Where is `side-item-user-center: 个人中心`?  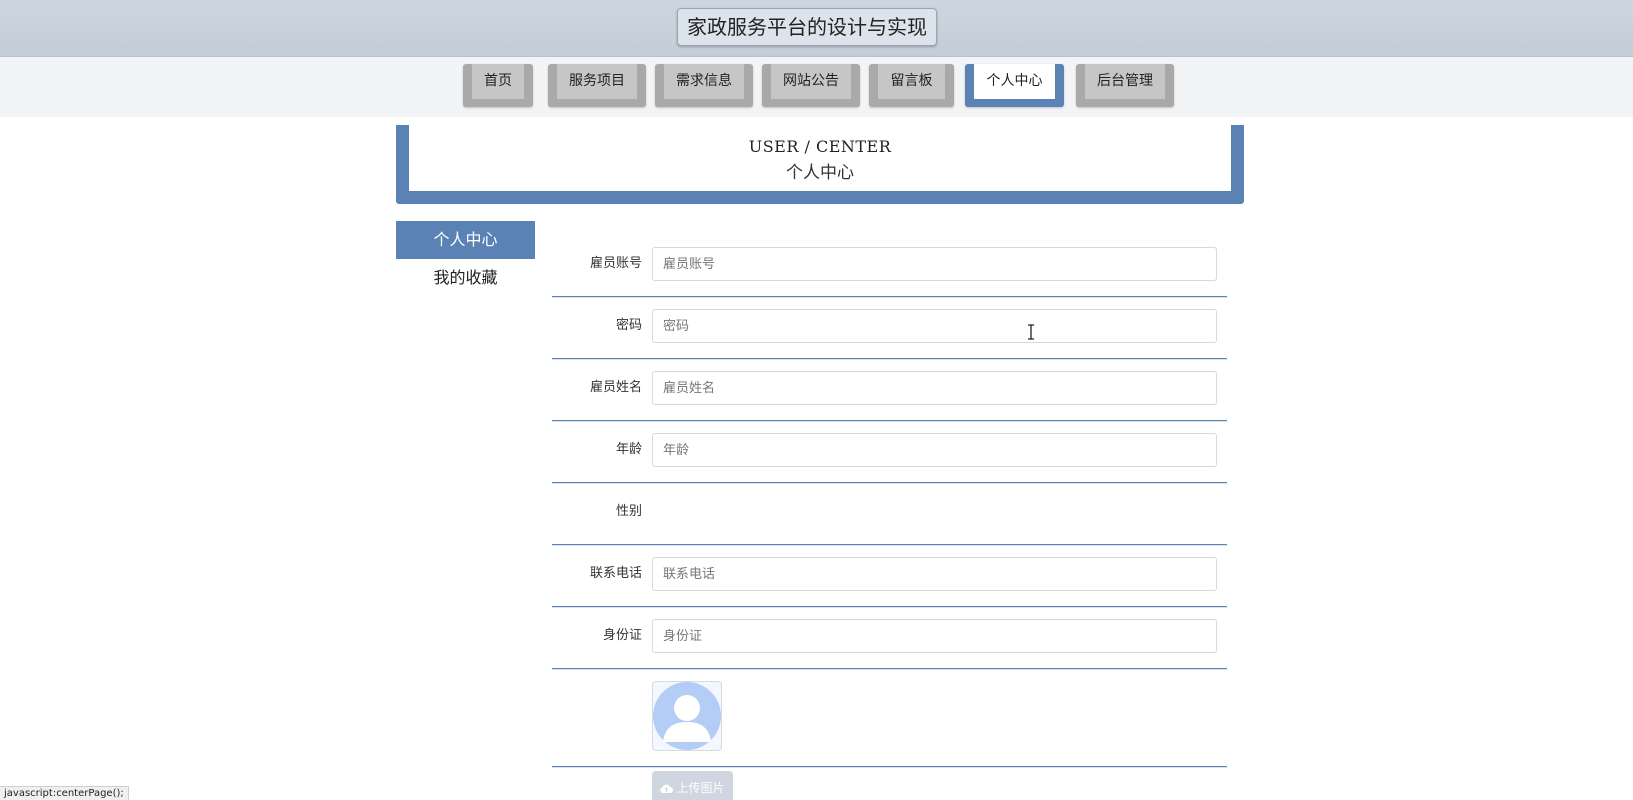
side-item-user-center: 个人中心 is located at coordinates (465, 240).